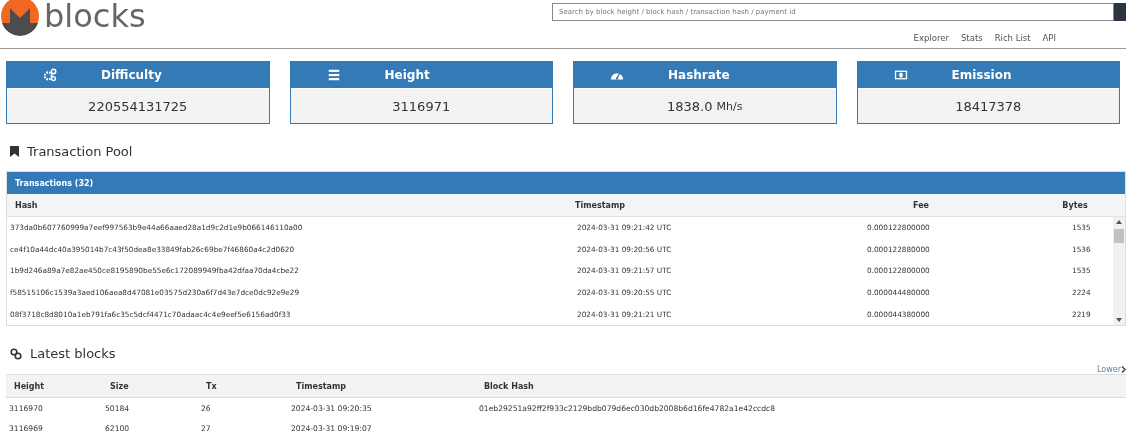  I want to click on stat-value: 18417378, so click(988, 106).